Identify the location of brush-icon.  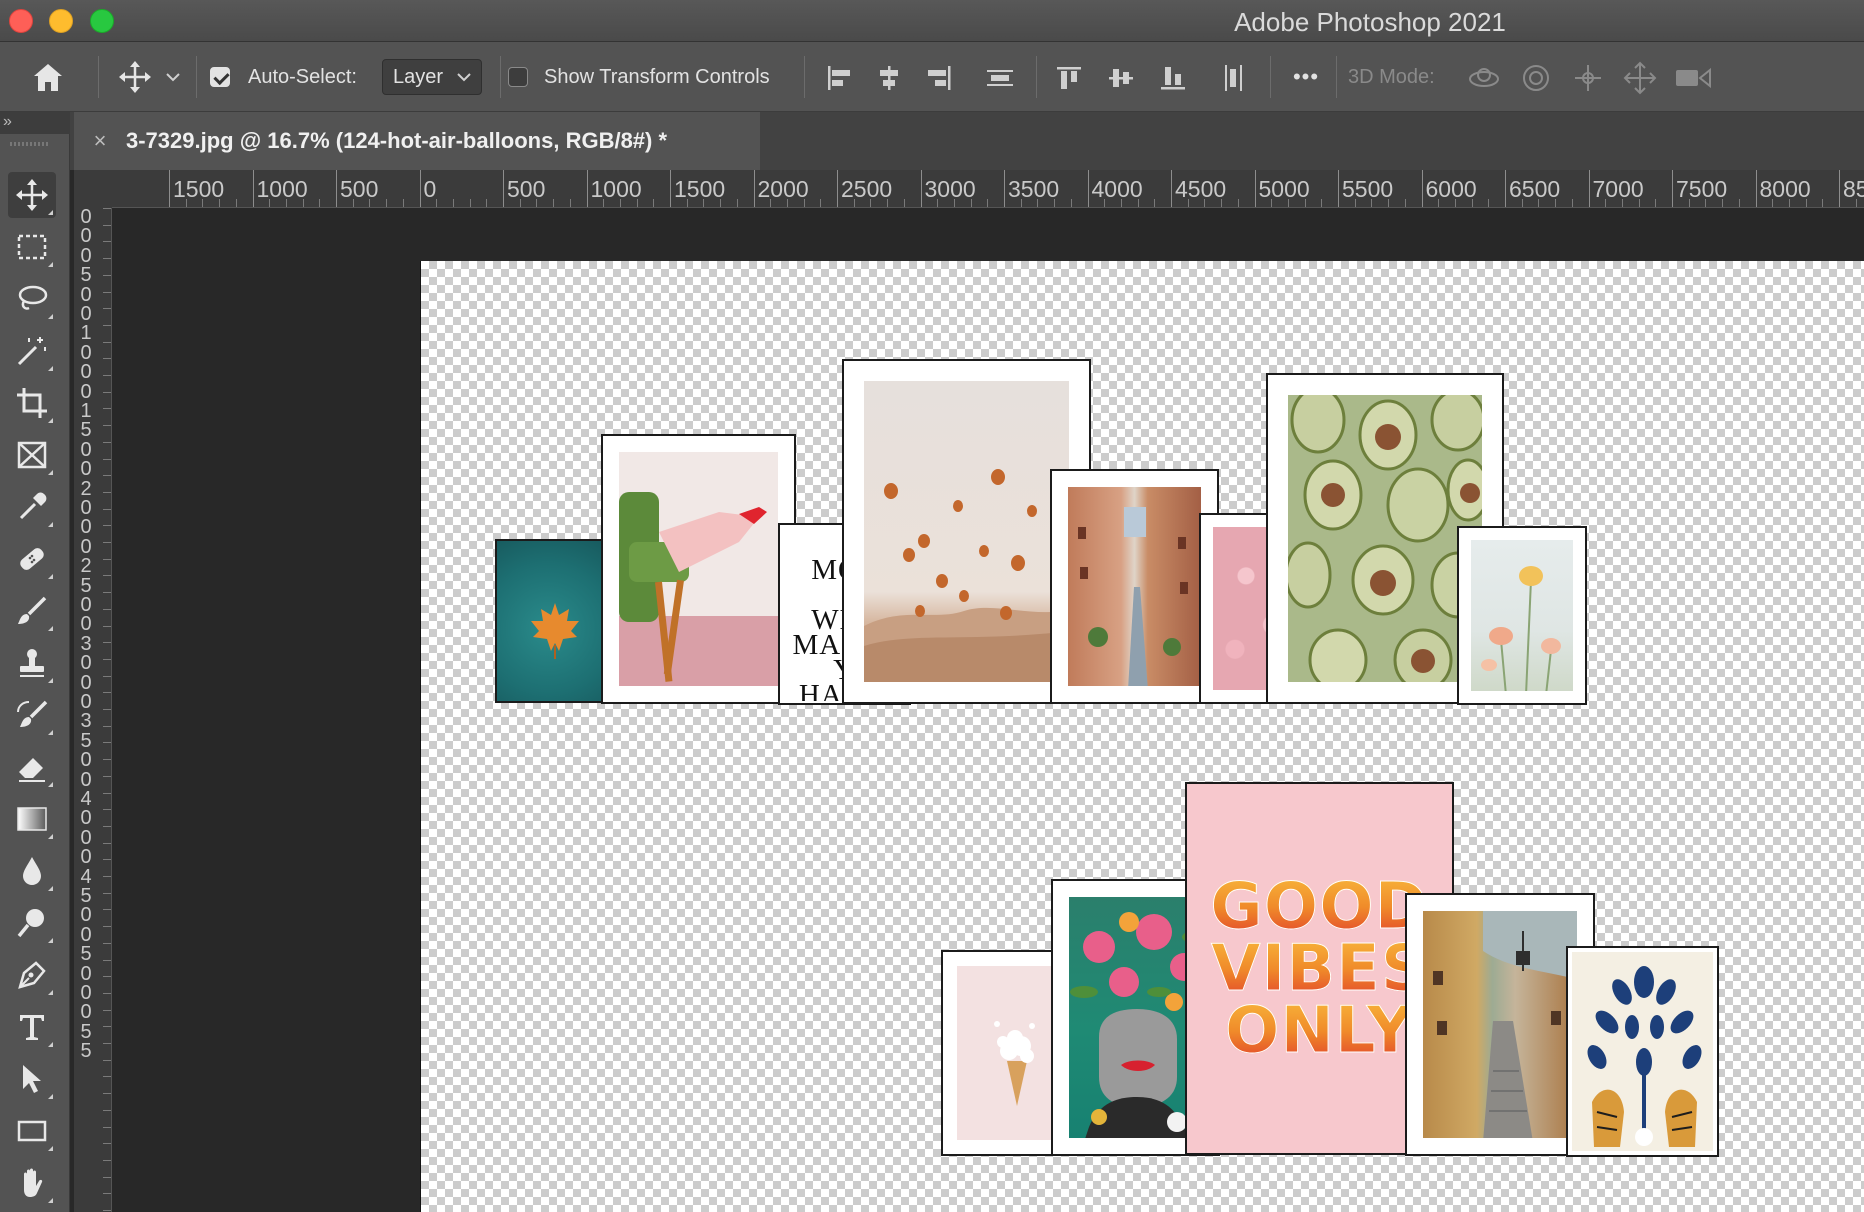
(32, 610).